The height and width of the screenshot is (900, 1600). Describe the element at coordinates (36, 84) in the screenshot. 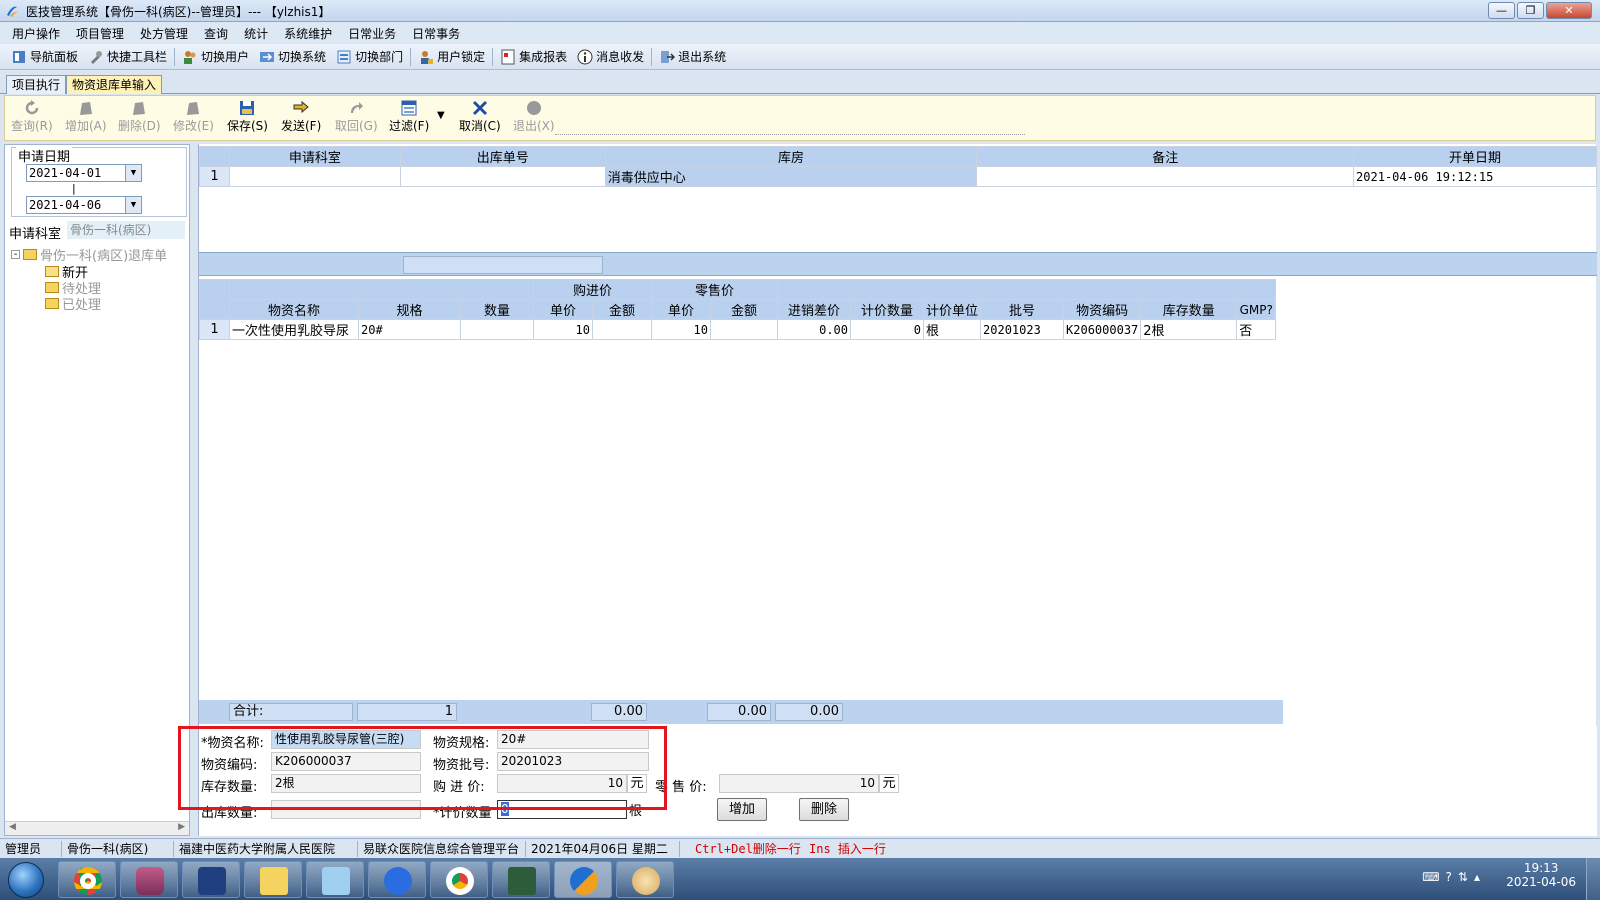

I see `tab-project-execution: 项目执行` at that location.